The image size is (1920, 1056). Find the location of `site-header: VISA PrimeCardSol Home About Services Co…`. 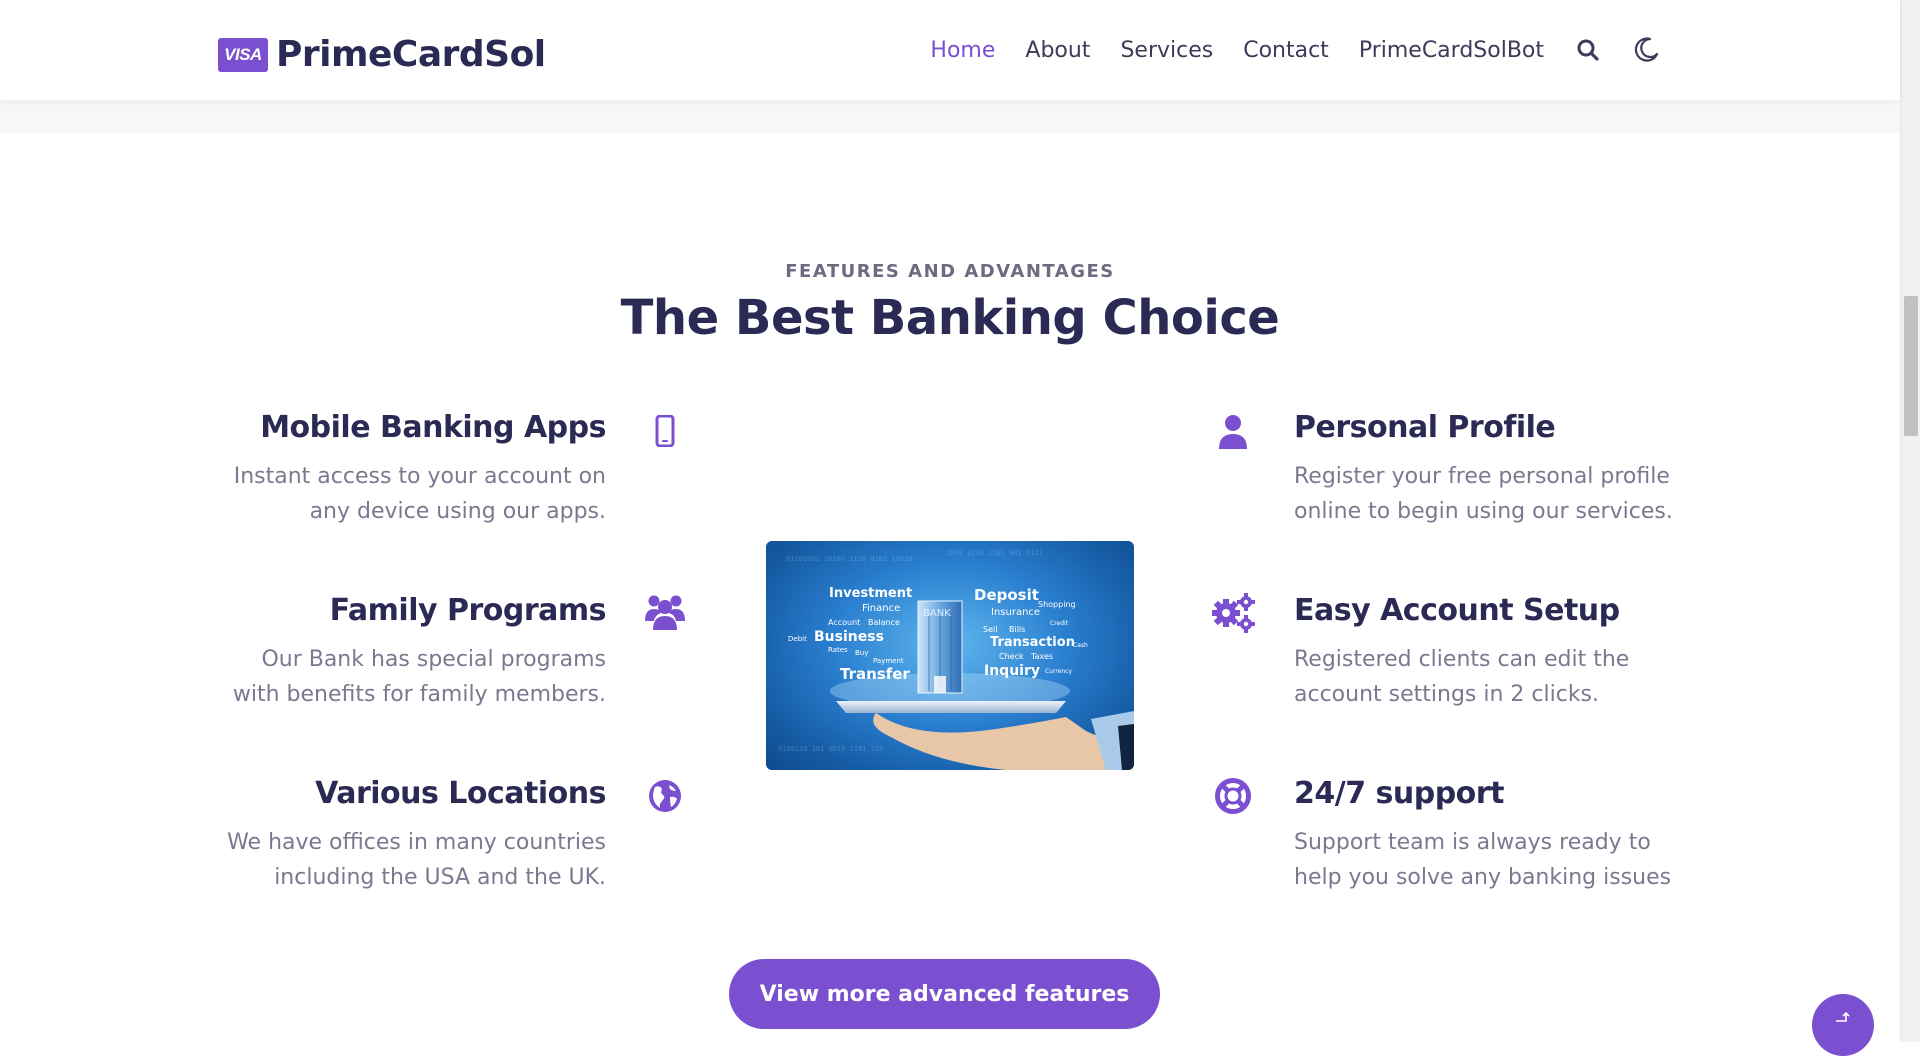

site-header: VISA PrimeCardSol Home About Services Co… is located at coordinates (950, 50).